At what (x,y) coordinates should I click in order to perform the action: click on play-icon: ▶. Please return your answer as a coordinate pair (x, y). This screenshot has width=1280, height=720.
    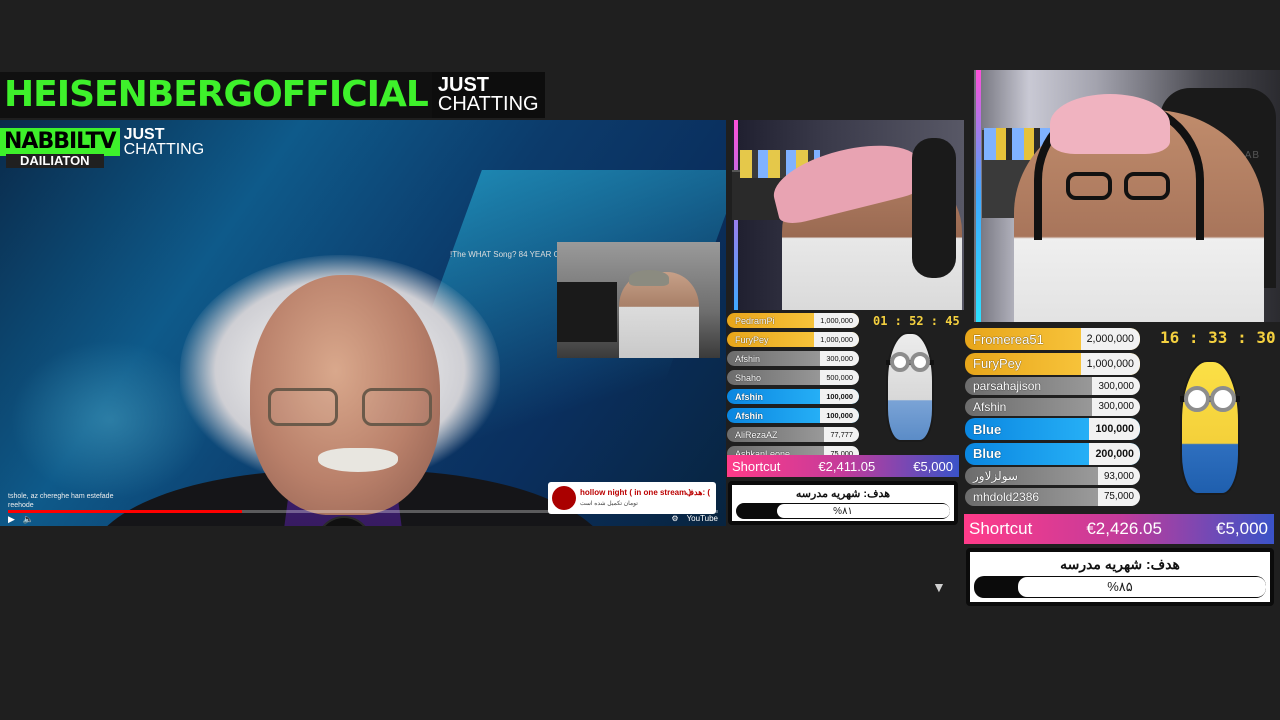
    Looking at the image, I should click on (11, 519).